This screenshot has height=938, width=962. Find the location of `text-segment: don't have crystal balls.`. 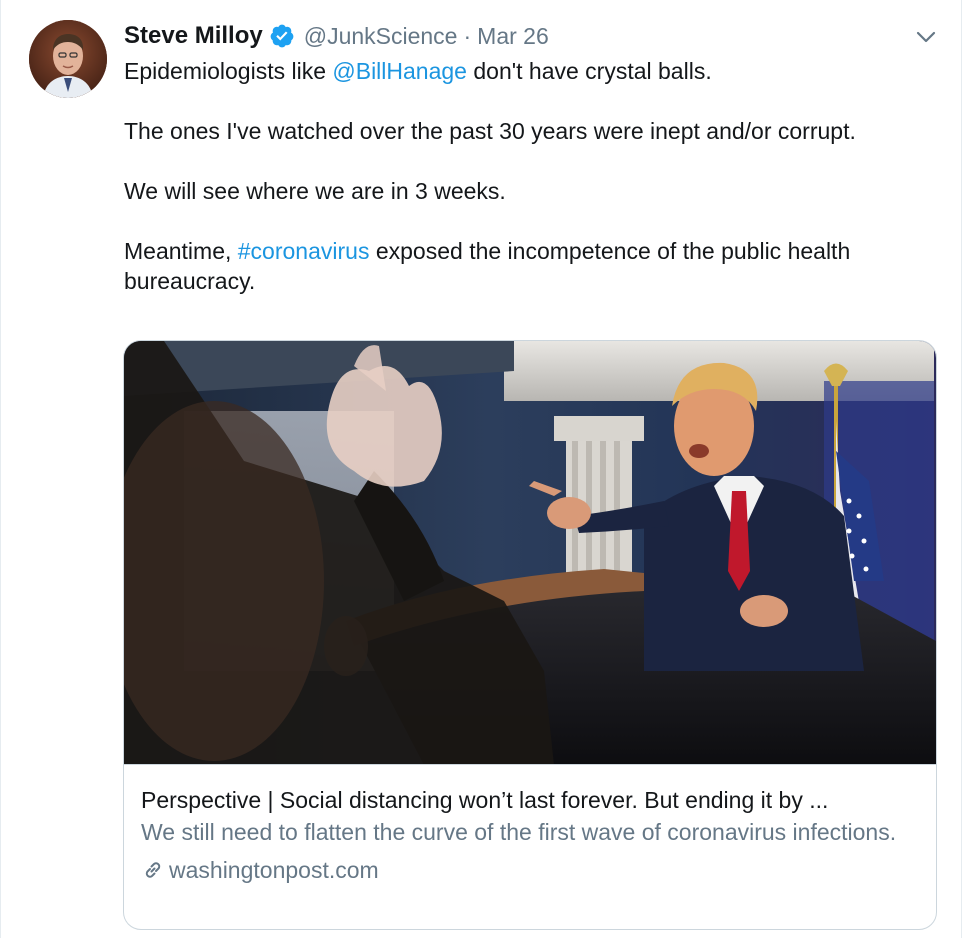

text-segment: don't have crystal balls. is located at coordinates (589, 71).